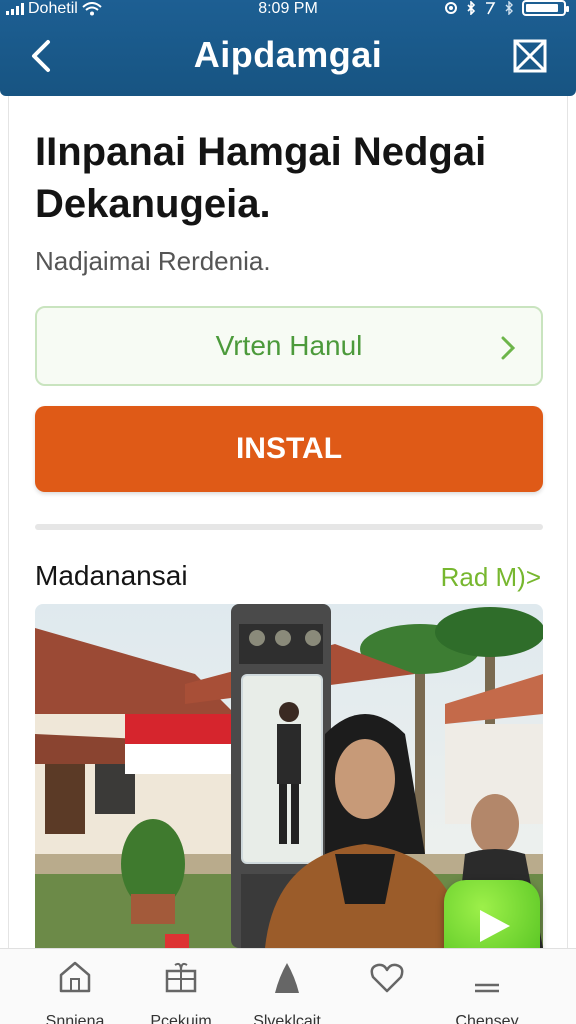 This screenshot has width=576, height=1024. I want to click on tab-menu: Chensey, so click(487, 990).